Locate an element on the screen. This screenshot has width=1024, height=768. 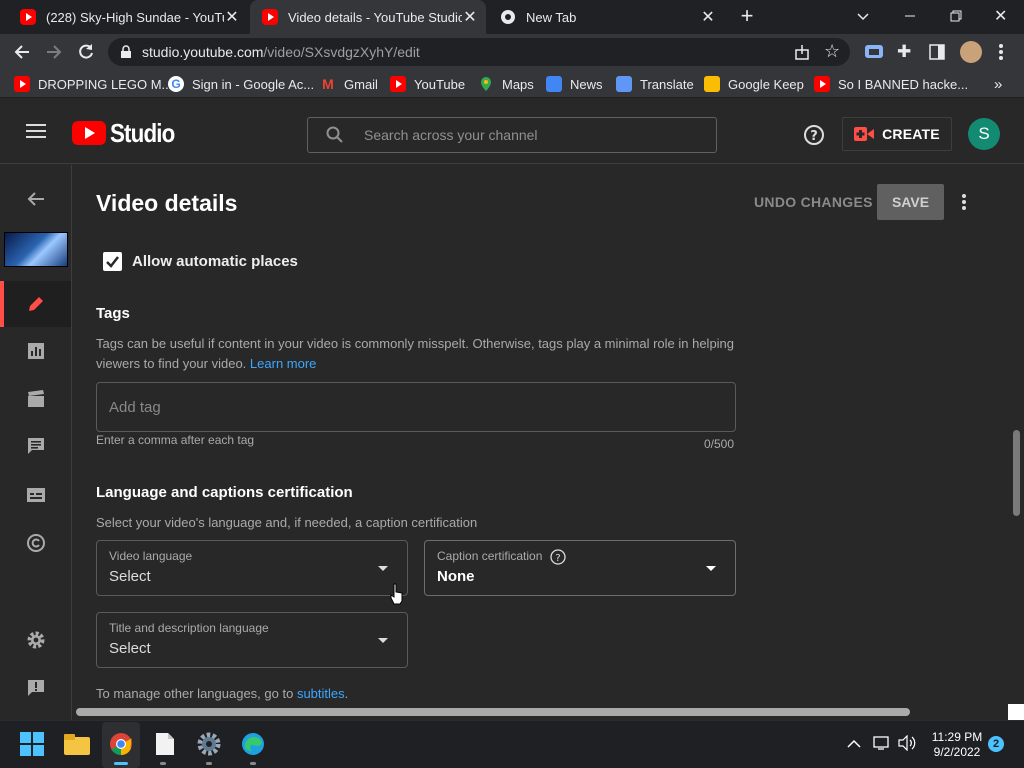
new-tab-icon: + is located at coordinates (747, 16).